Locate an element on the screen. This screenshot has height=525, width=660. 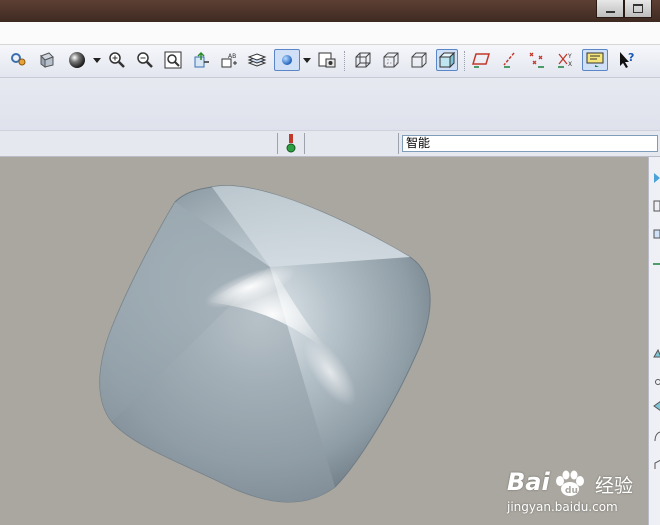
datum-axes-button is located at coordinates (509, 60).